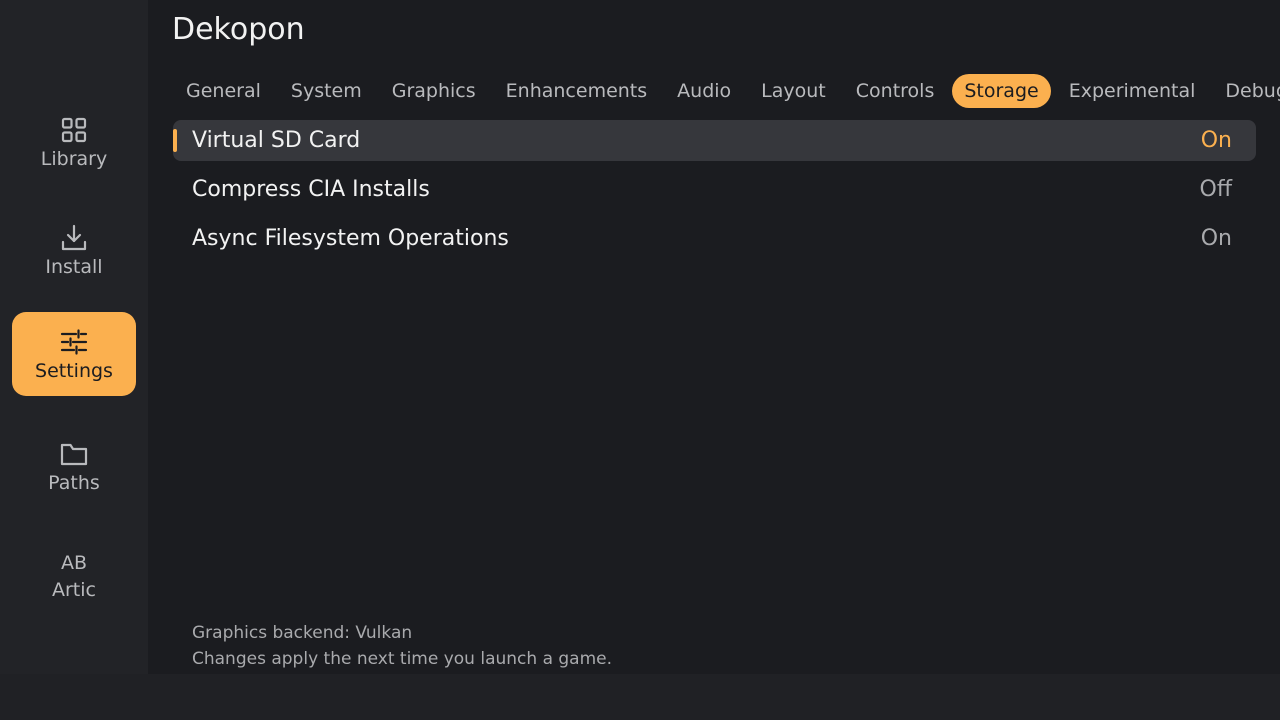  I want to click on tab-experimental: Experimental, so click(1132, 91).